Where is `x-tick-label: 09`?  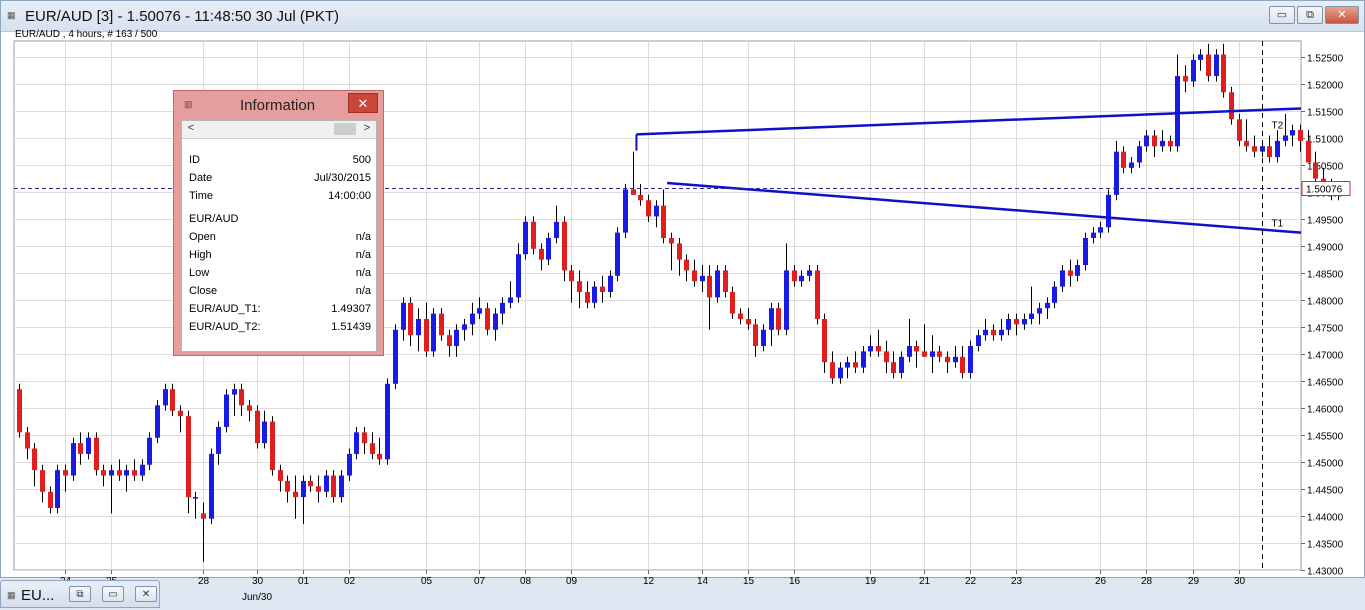
x-tick-label: 09 is located at coordinates (572, 581).